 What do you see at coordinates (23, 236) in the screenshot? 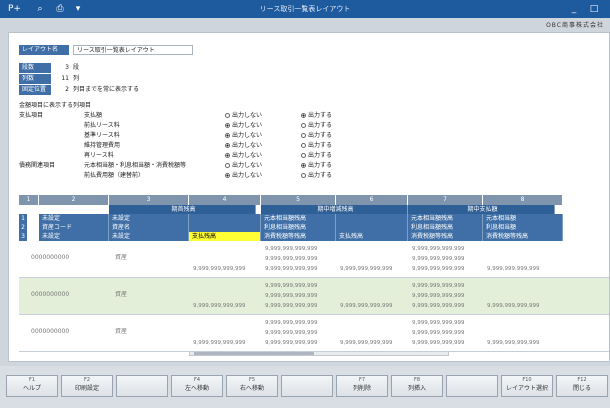
I see `row-number: 3` at bounding box center [23, 236].